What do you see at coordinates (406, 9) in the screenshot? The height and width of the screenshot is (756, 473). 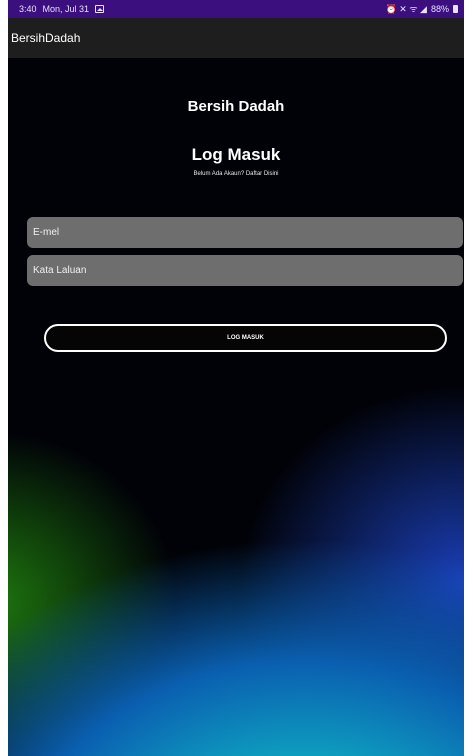 I see `status-icons: ⏰ ✕ ᯤ ◢` at bounding box center [406, 9].